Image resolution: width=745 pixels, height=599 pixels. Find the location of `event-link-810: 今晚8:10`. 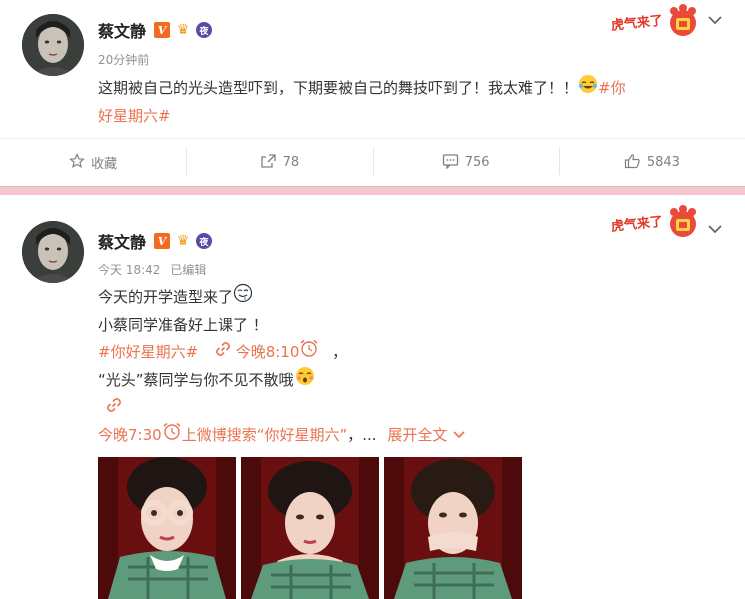

event-link-810: 今晚8:10 is located at coordinates (267, 350).